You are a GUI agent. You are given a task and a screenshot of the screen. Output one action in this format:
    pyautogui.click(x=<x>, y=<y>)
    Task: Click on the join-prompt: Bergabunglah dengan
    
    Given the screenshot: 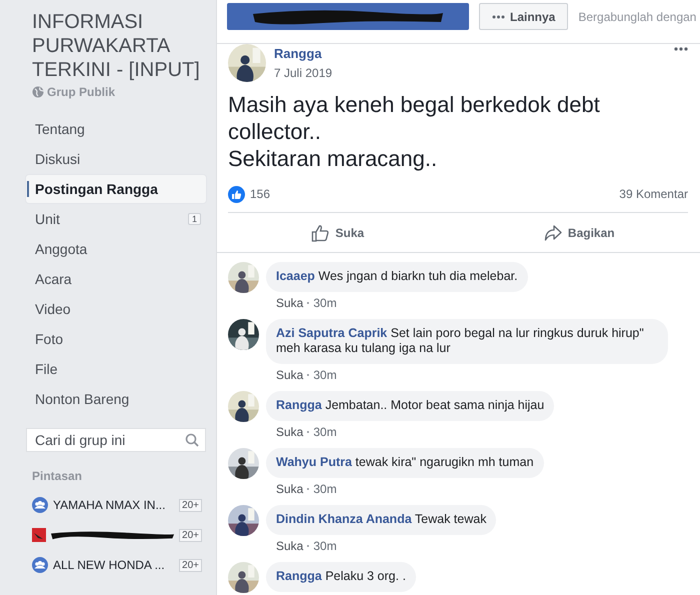 What is the action you would take?
    pyautogui.click(x=637, y=17)
    